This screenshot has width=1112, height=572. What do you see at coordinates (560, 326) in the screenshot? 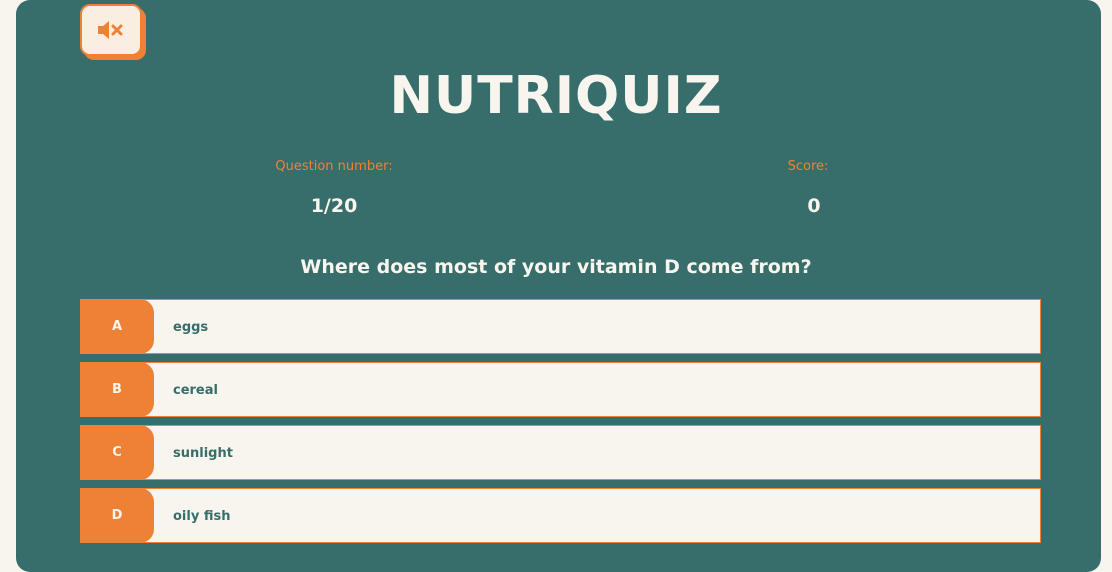
I see `answer-option-a: A eggs` at bounding box center [560, 326].